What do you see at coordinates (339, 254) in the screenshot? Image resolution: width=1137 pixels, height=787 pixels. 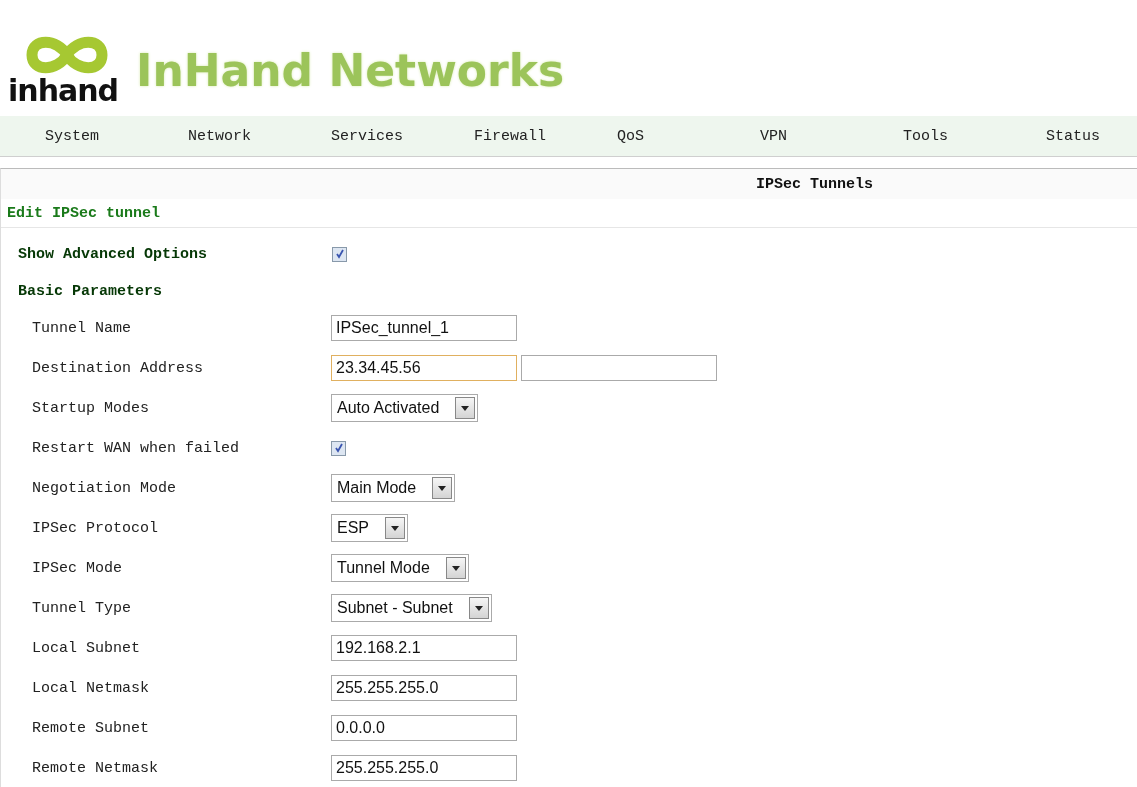 I see `advanced-checkbox` at bounding box center [339, 254].